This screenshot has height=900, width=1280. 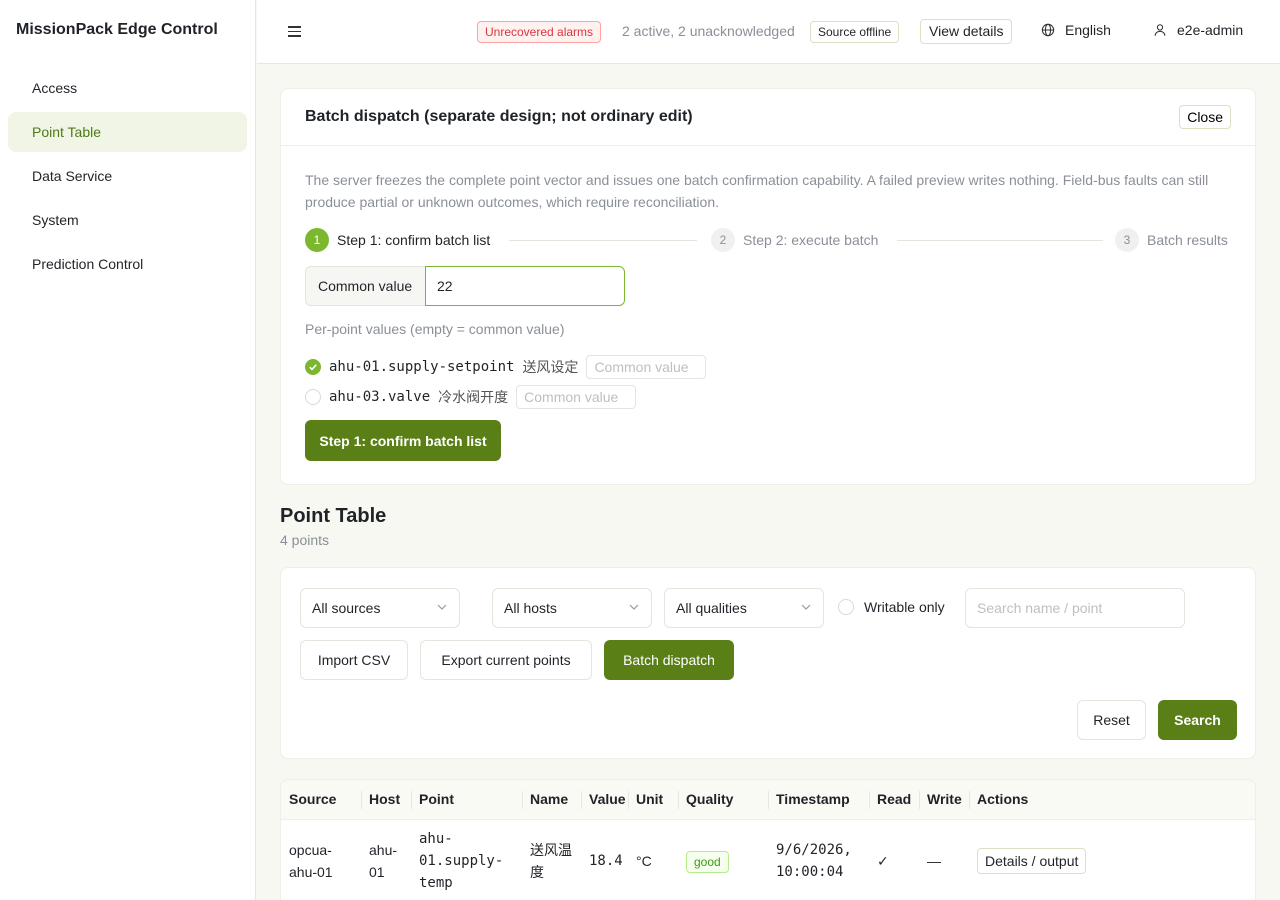 I want to click on step-3-number: 3, so click(x=1127, y=240).